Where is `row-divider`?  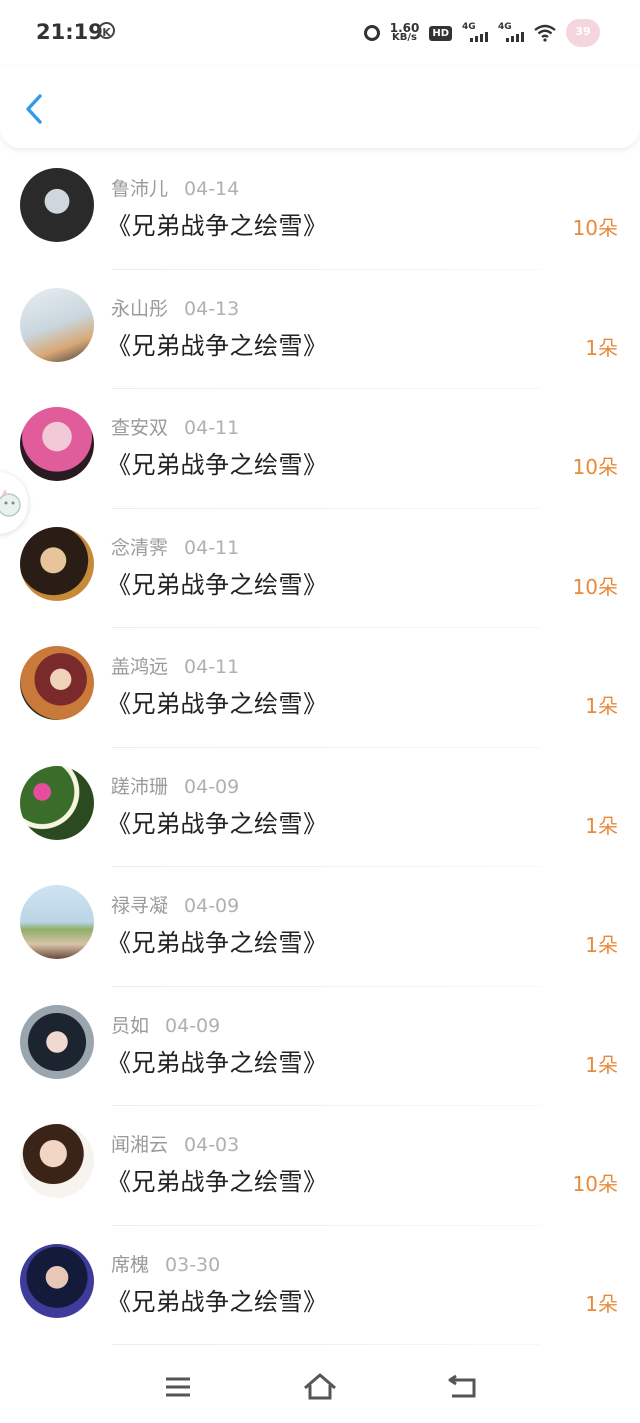
row-divider is located at coordinates (326, 1344).